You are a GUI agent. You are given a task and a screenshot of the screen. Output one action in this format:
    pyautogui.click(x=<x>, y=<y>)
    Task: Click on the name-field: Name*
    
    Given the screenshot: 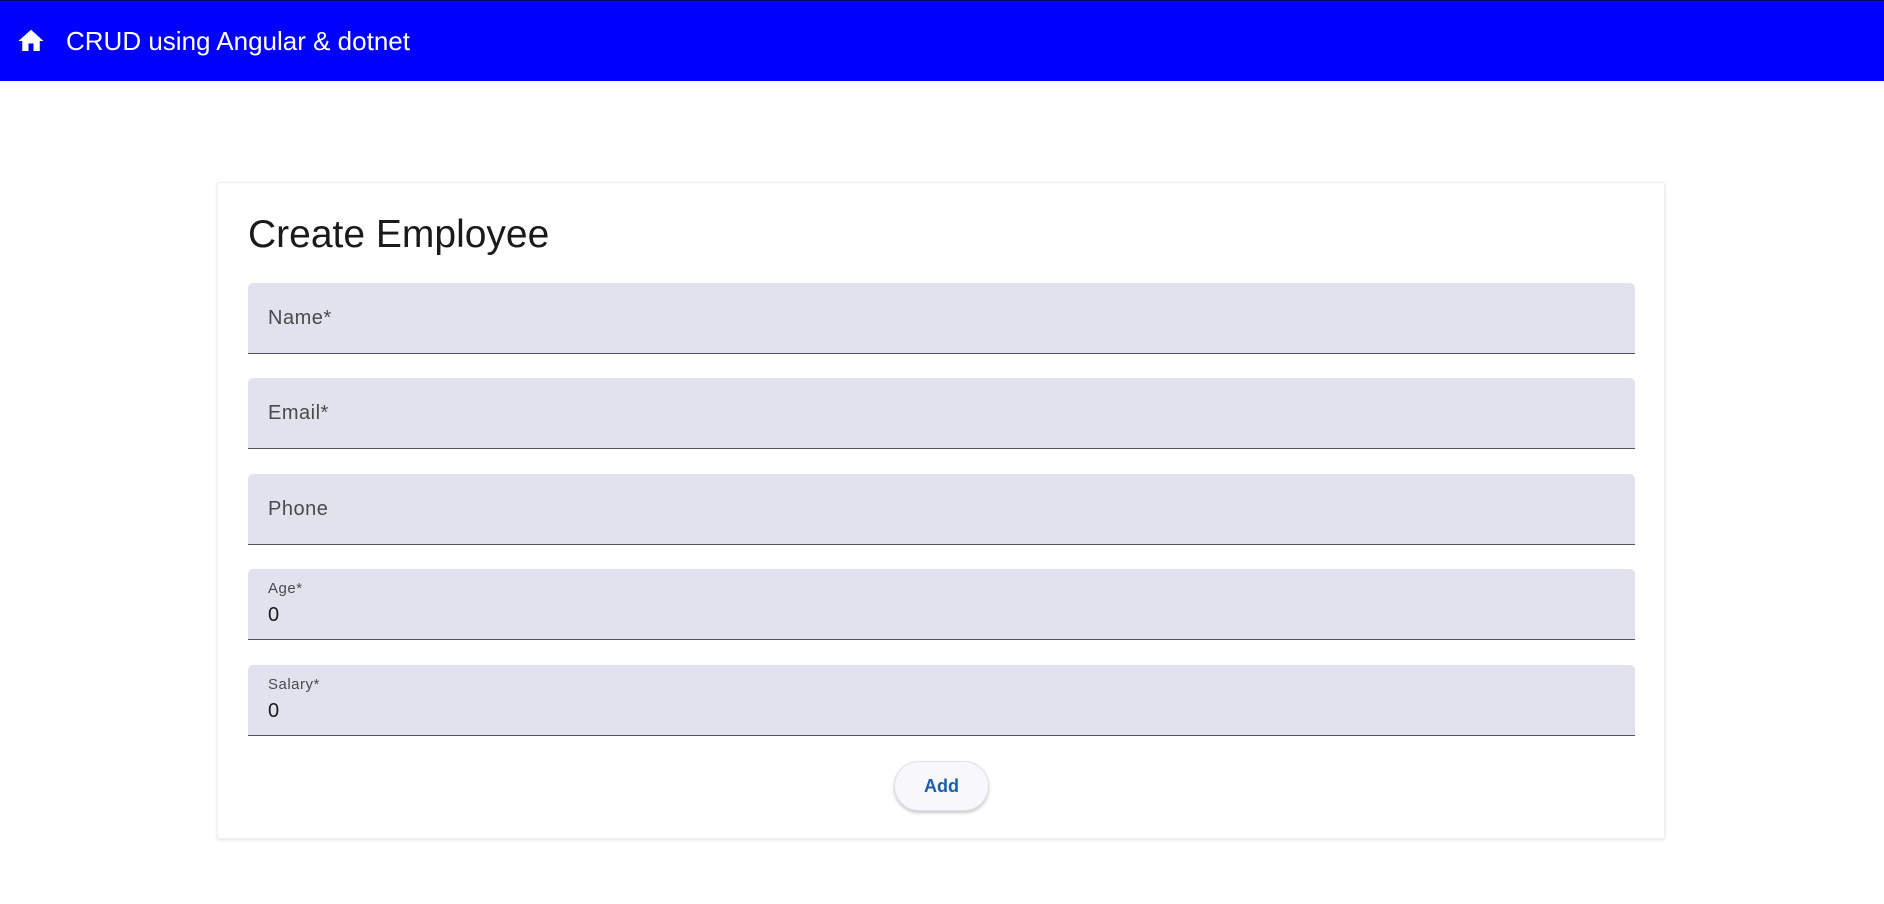 What is the action you would take?
    pyautogui.click(x=941, y=318)
    